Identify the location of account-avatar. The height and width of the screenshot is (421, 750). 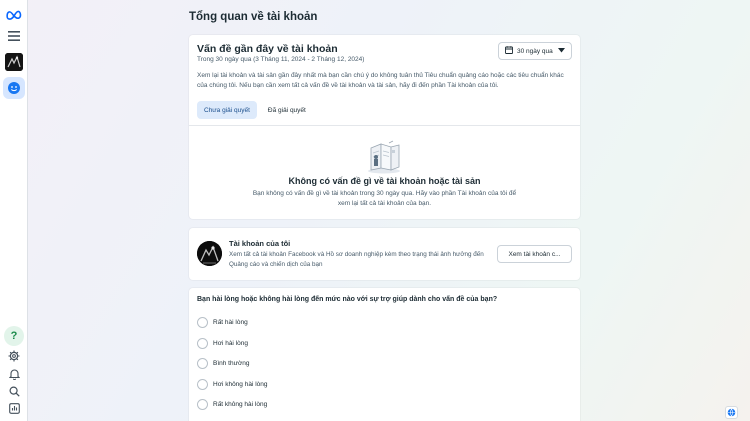
(14, 62).